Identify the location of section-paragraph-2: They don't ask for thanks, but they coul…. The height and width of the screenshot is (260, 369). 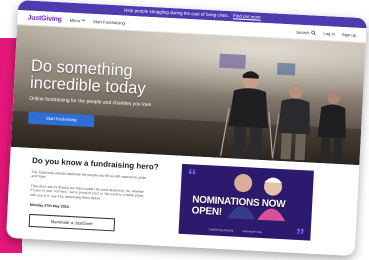
(87, 192).